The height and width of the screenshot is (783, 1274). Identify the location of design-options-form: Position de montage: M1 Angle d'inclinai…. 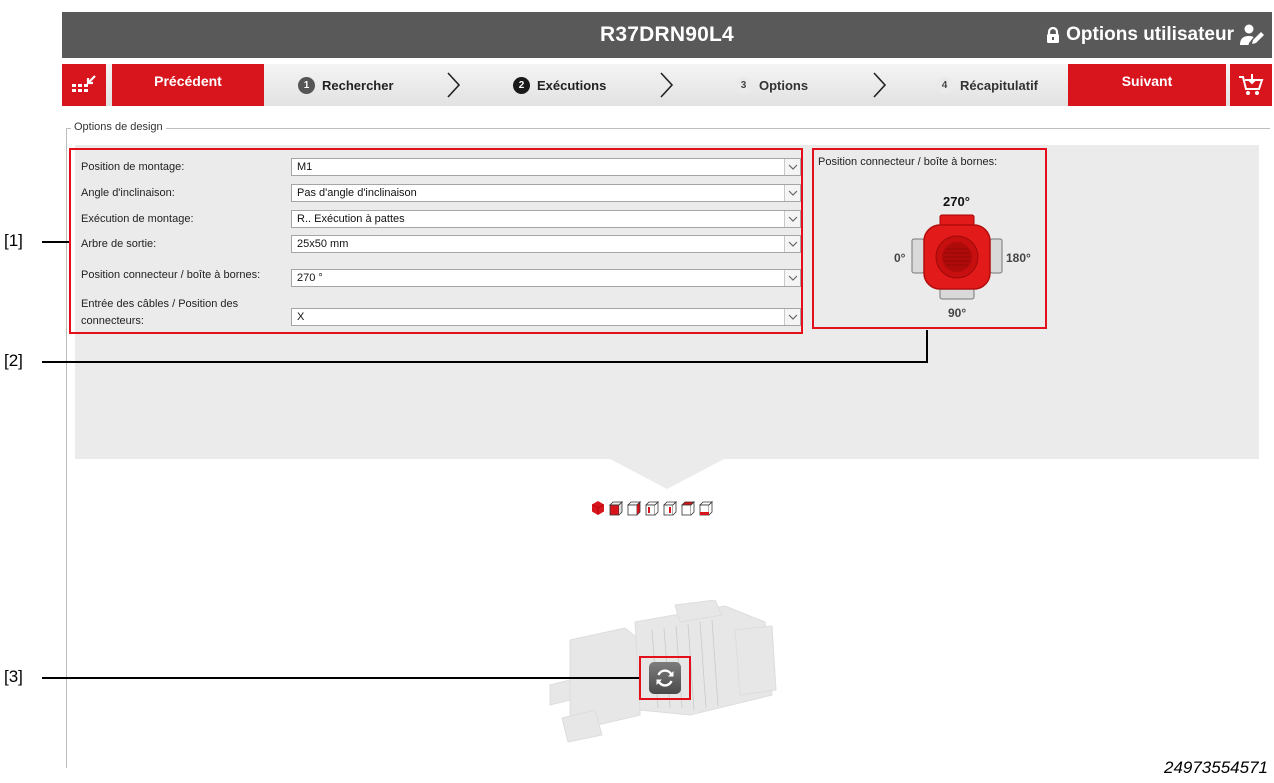
(436, 241).